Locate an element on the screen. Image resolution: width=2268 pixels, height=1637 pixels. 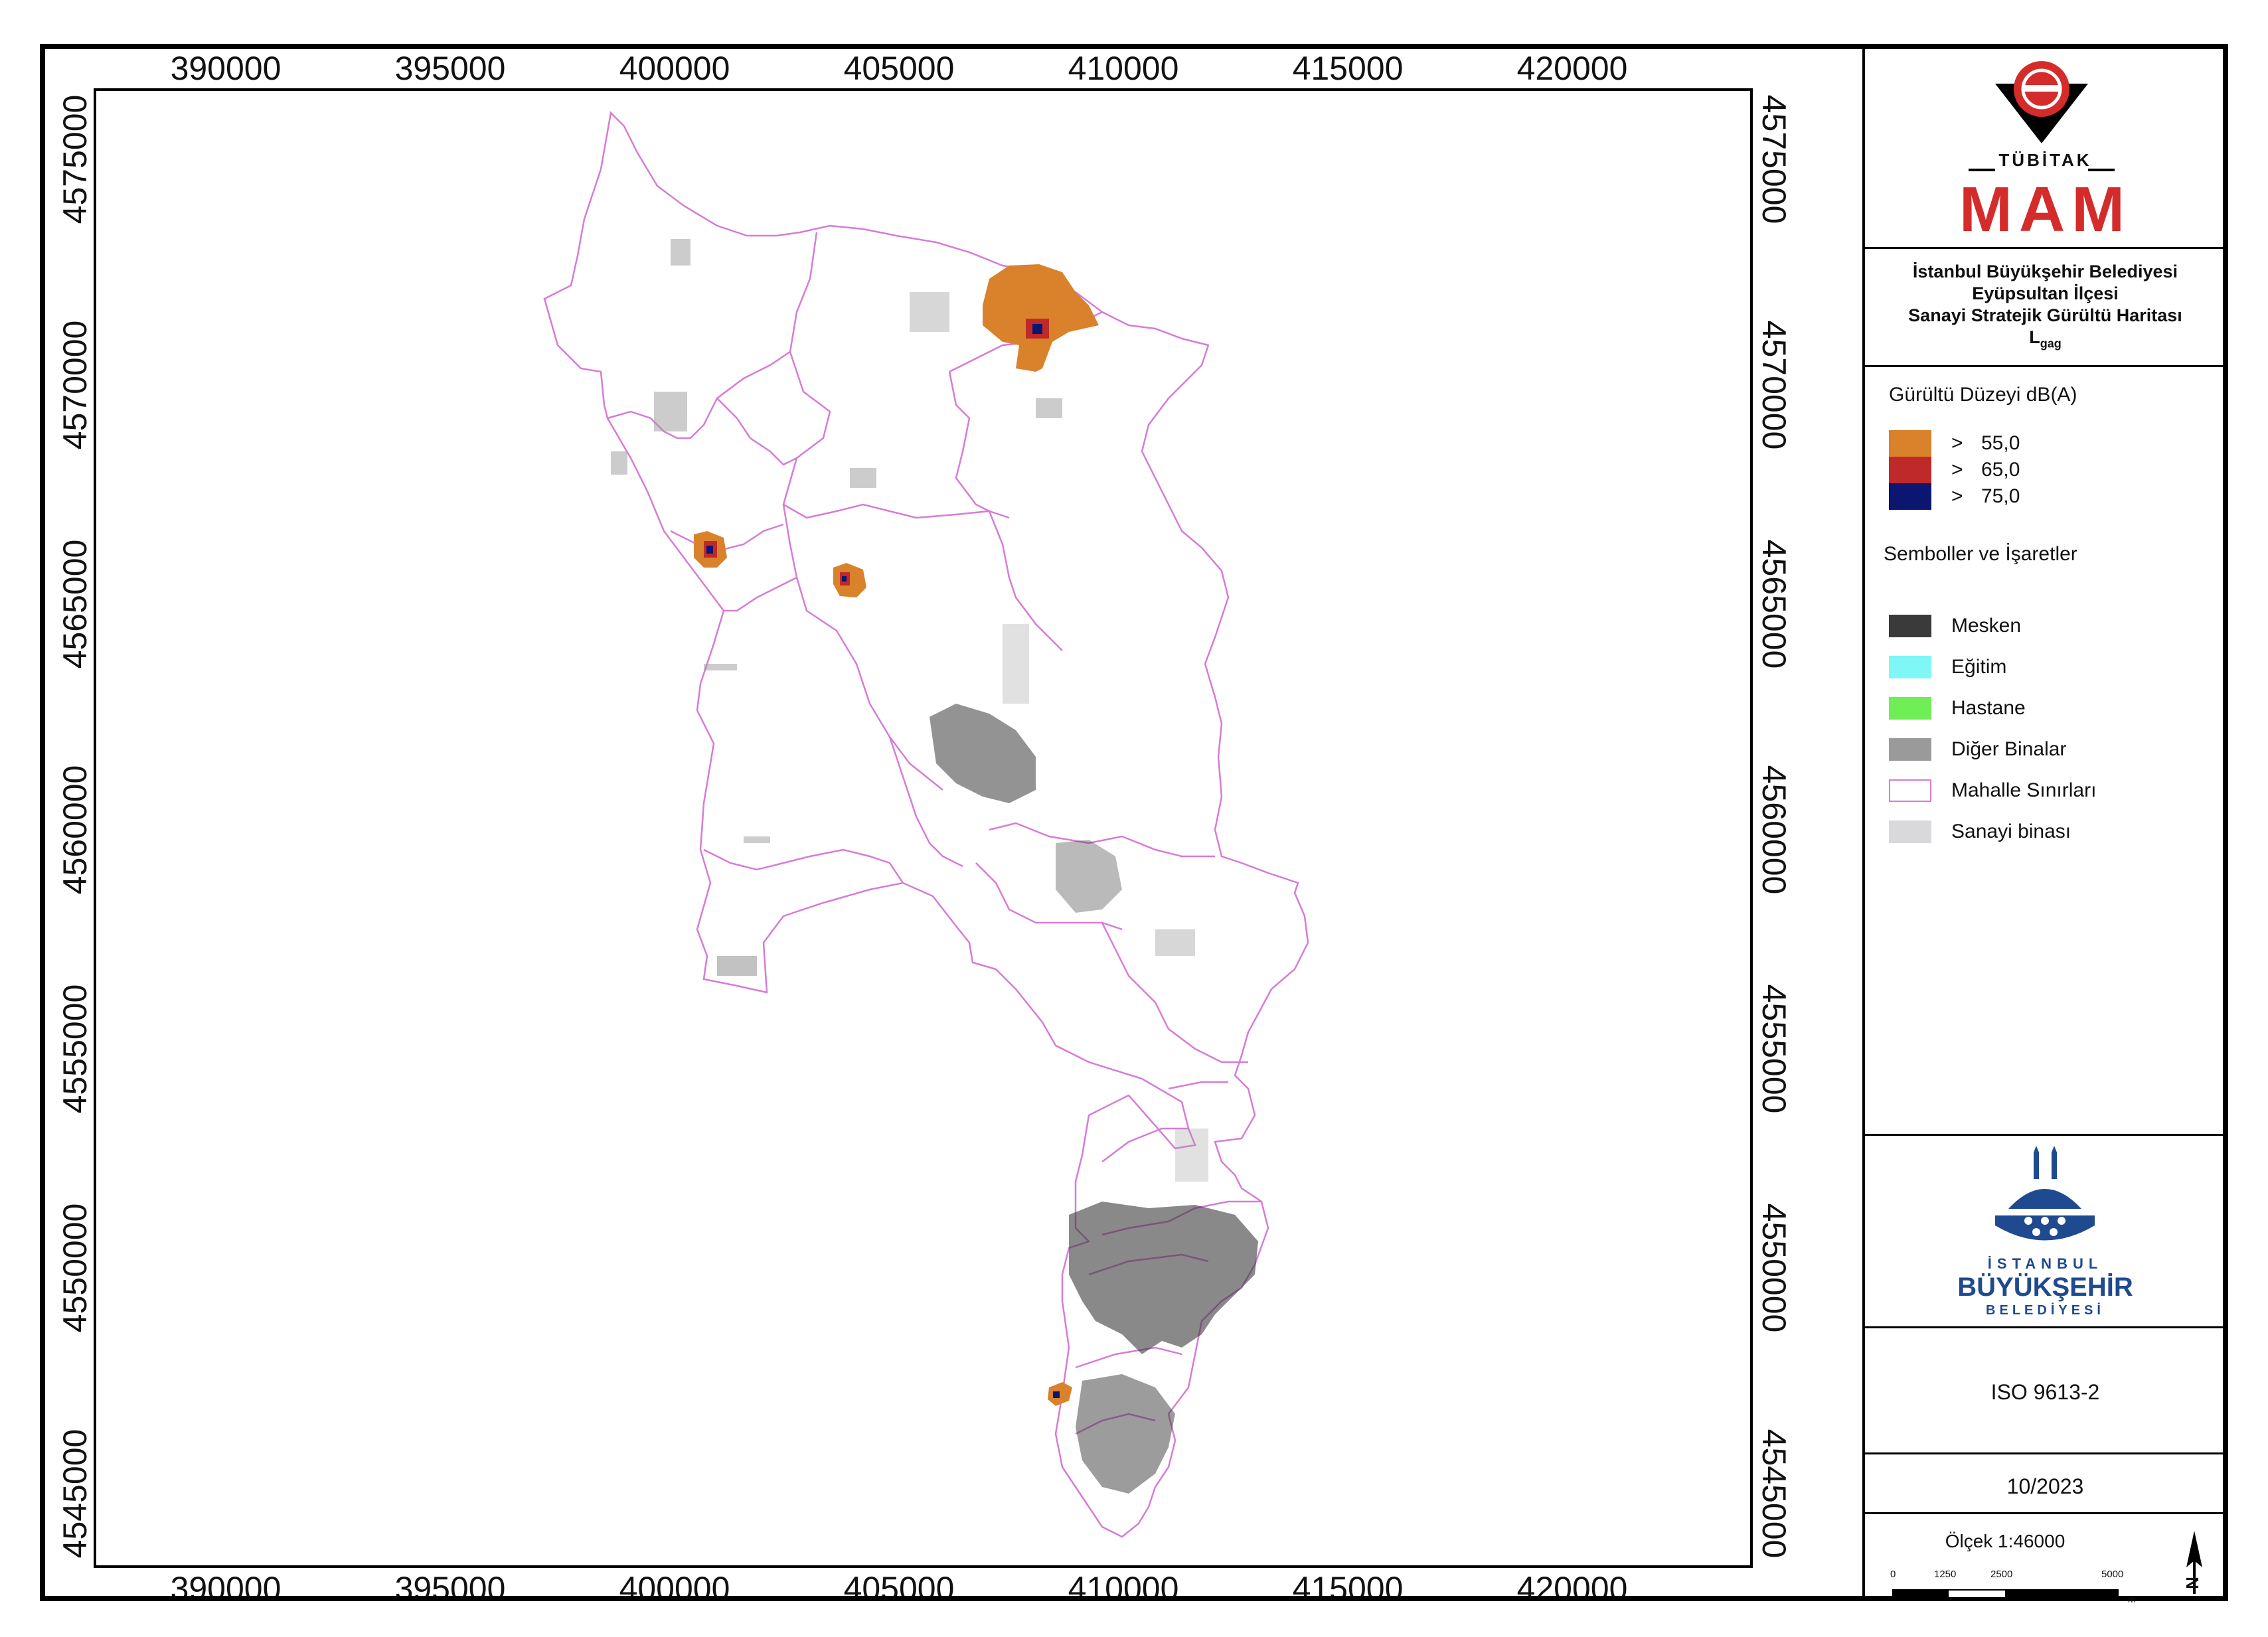
tubitak-text: TÜBİTAK is located at coordinates (2045, 160).